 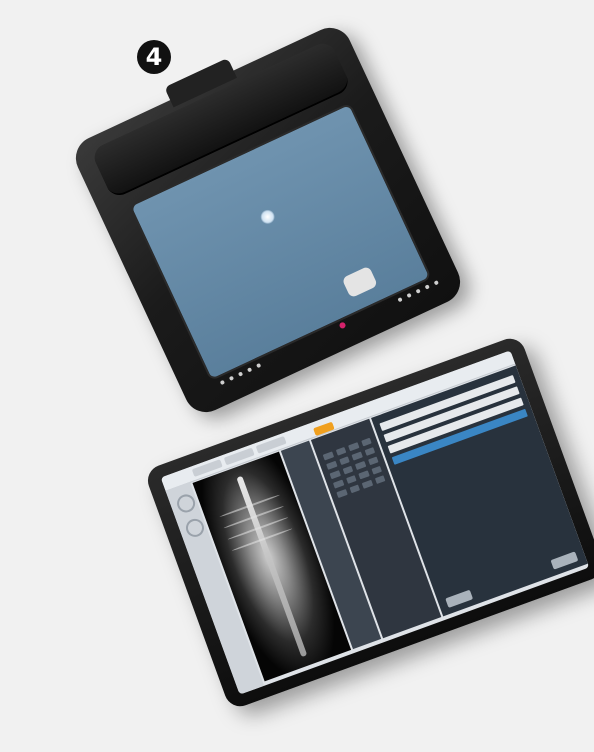 What do you see at coordinates (267, 217) in the screenshot?
I see `center-marker-icon` at bounding box center [267, 217].